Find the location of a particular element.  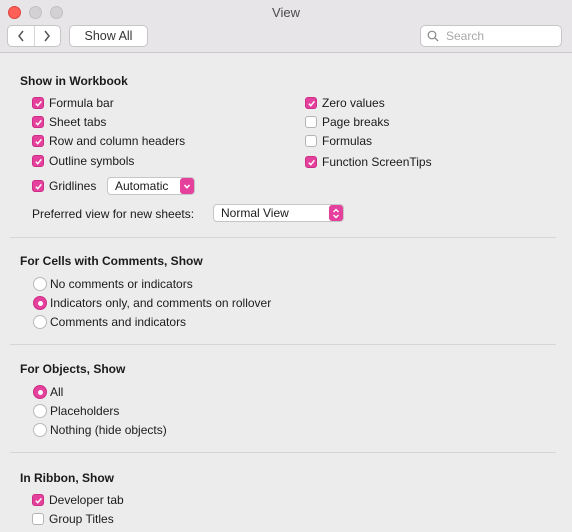

objects-option-all-label: All is located at coordinates (57, 392).